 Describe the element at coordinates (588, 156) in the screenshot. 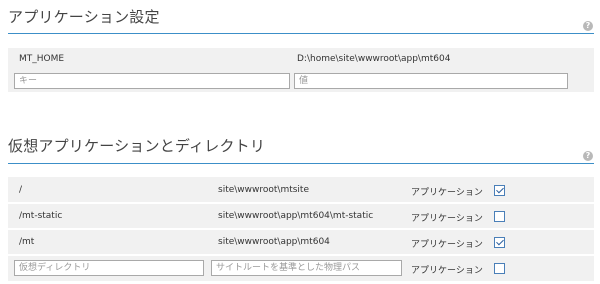

I see `virtual-apps-help-icon: ?` at that location.